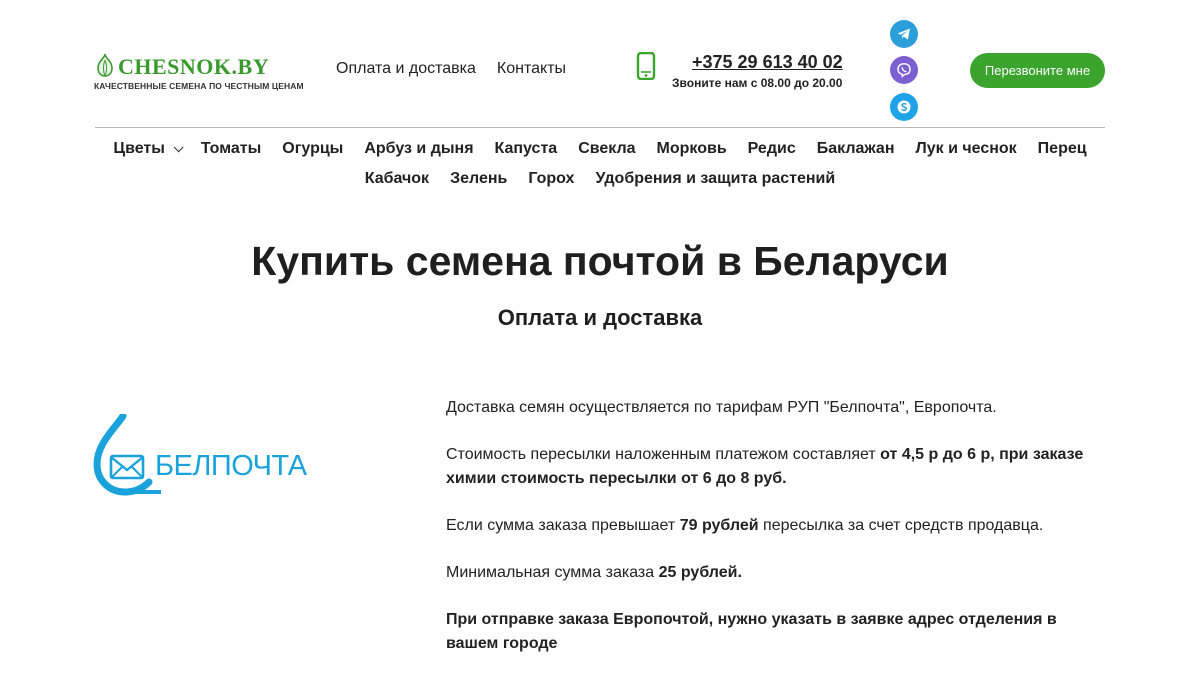  Describe the element at coordinates (526, 149) in the screenshot. I see `nav-item-cabbage: Капуста` at that location.